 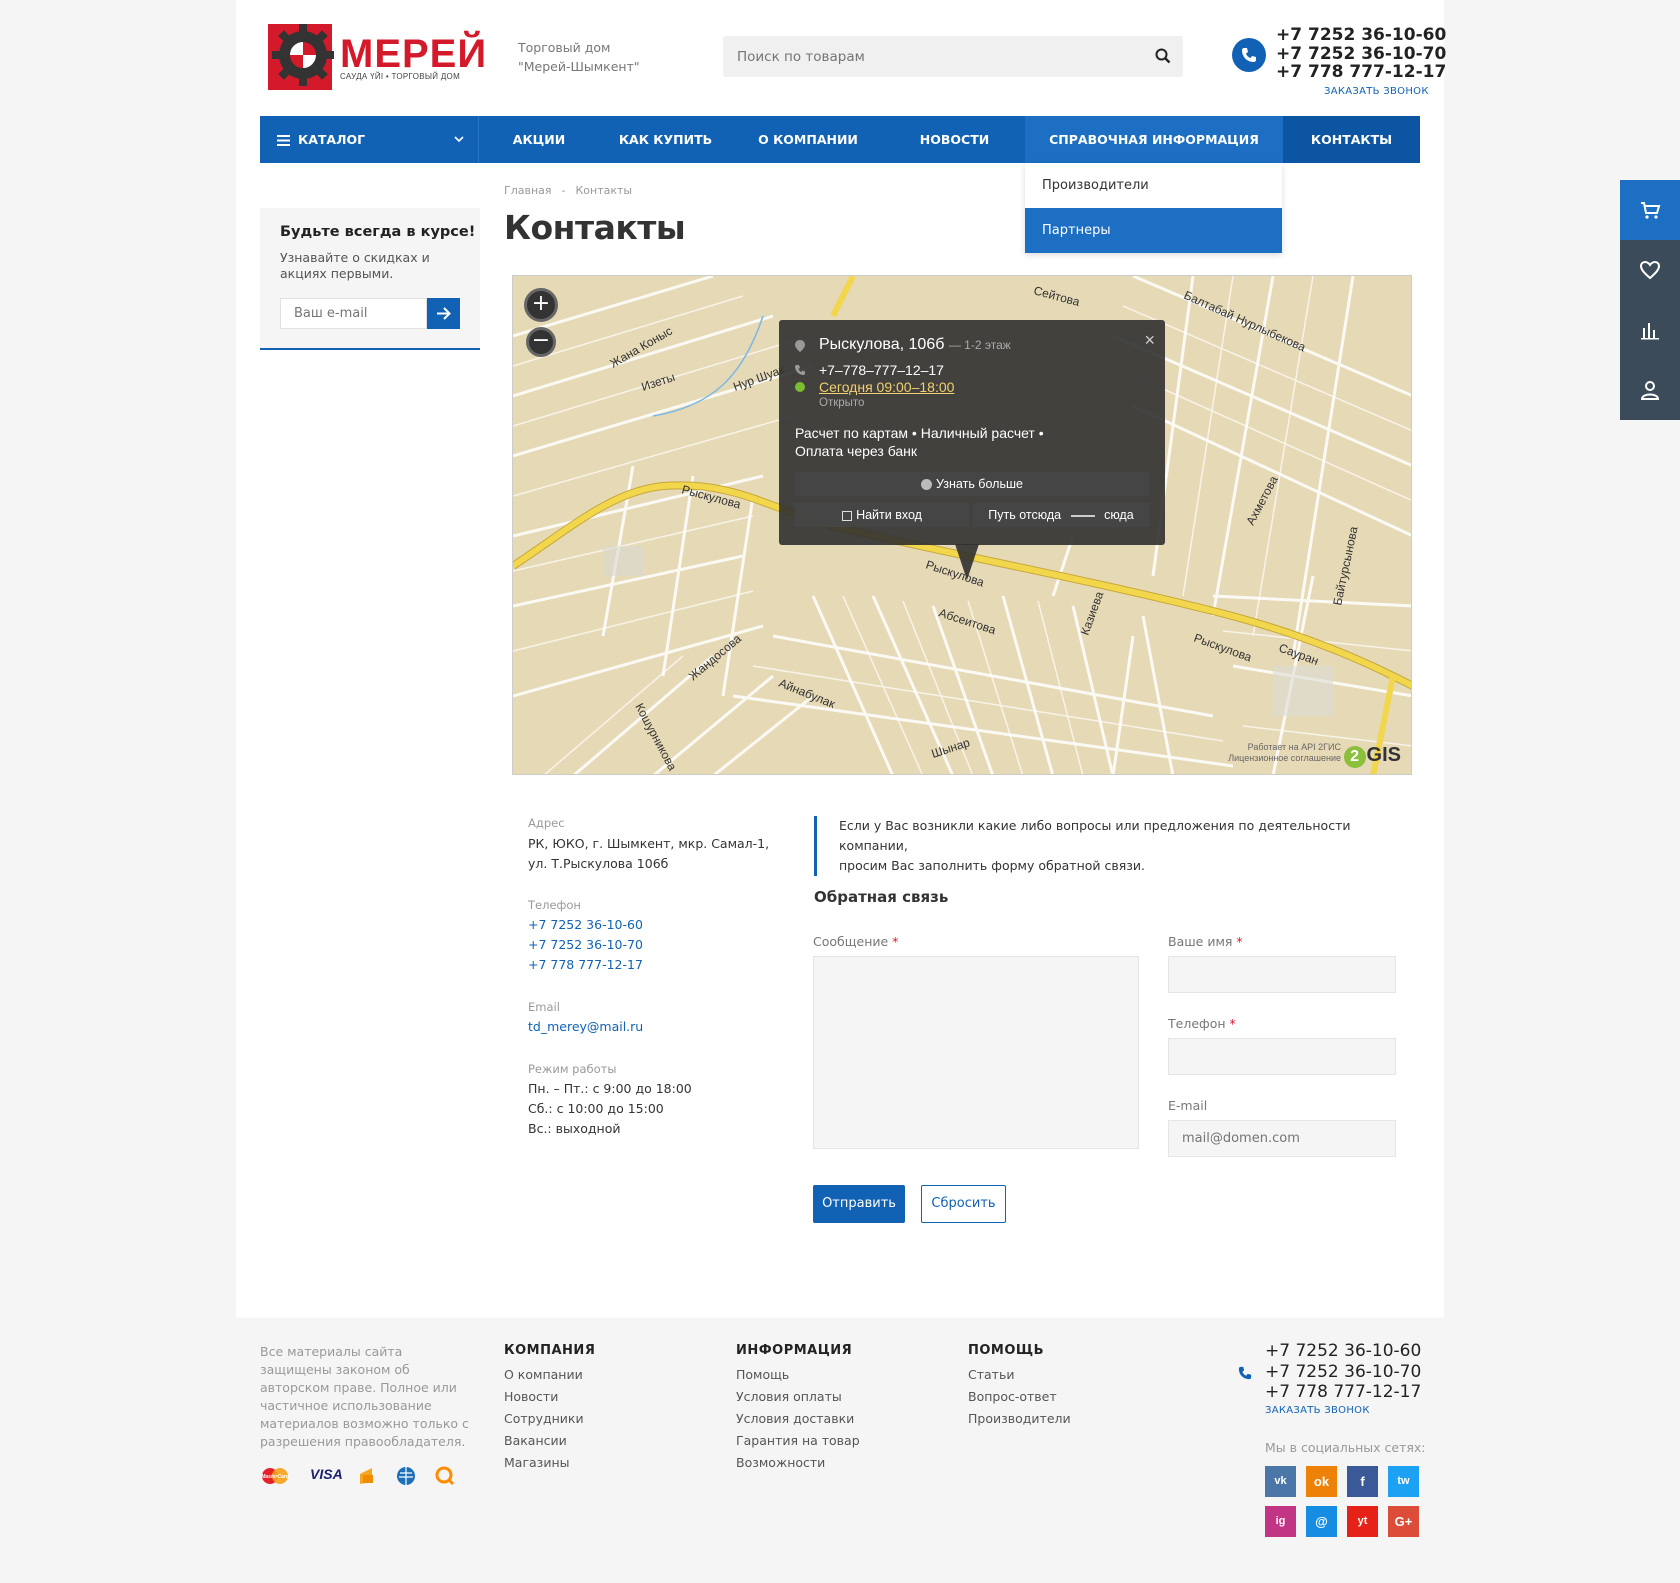 I want to click on yandex-money-icon, so click(x=366, y=1476).